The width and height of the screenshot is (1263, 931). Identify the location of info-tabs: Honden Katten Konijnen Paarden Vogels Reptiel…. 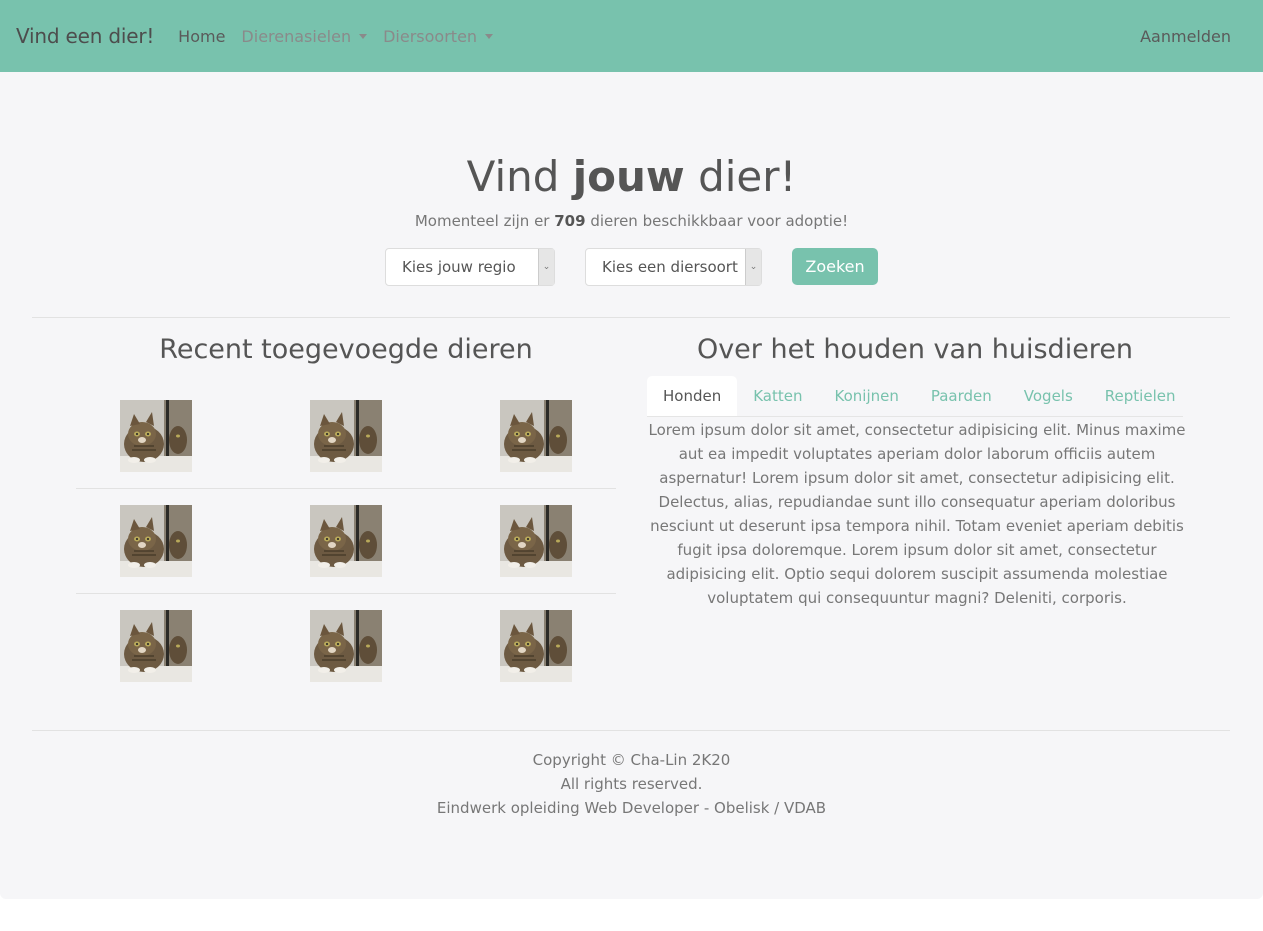
(915, 396).